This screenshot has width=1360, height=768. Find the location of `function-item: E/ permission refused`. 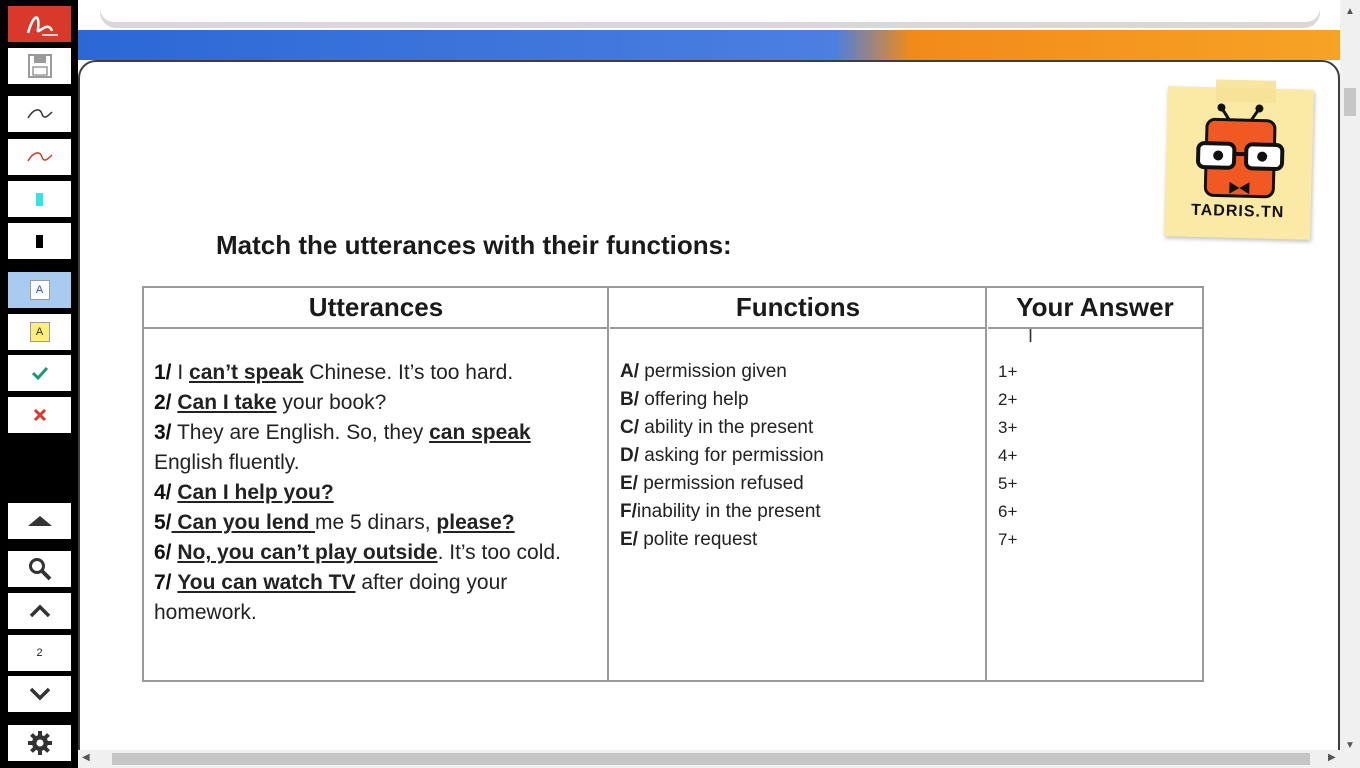

function-item: E/ permission refused is located at coordinates (712, 483).